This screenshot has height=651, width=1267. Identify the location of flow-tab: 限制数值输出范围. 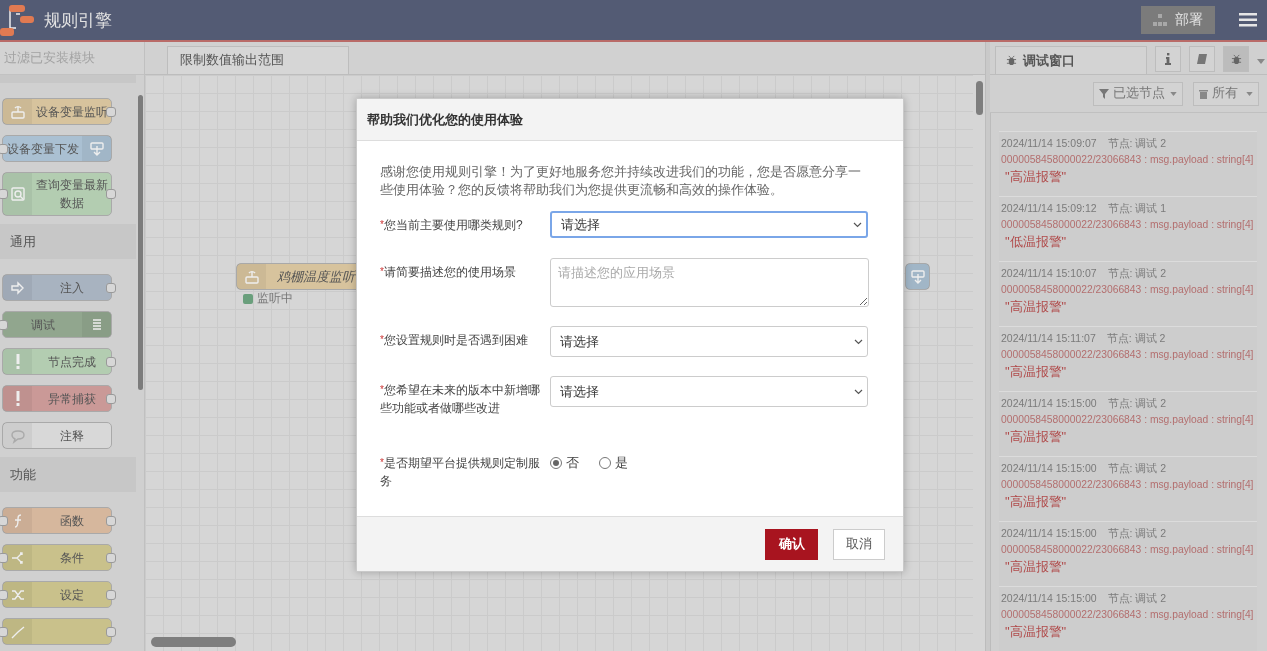
(258, 60).